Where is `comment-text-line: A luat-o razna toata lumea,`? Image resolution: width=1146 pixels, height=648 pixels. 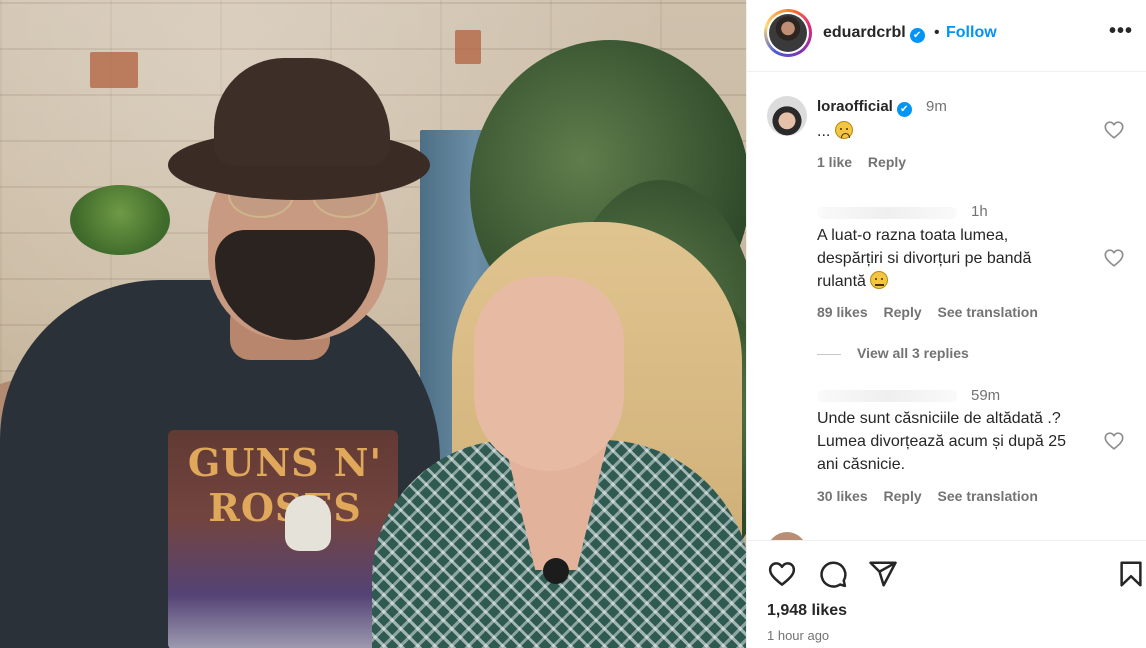
comment-text-line: A luat-o razna toata lumea, is located at coordinates (913, 235).